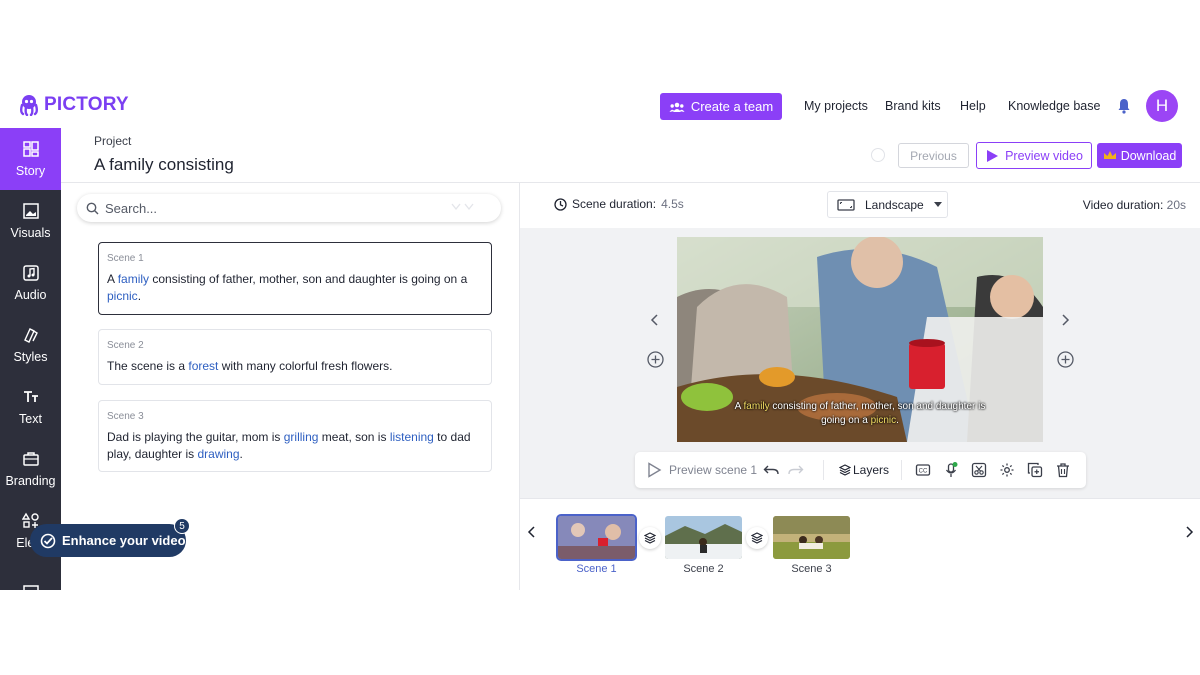 The height and width of the screenshot is (675, 1200). Describe the element at coordinates (672, 204) in the screenshot. I see `scene-duration-value: 4.5s` at that location.